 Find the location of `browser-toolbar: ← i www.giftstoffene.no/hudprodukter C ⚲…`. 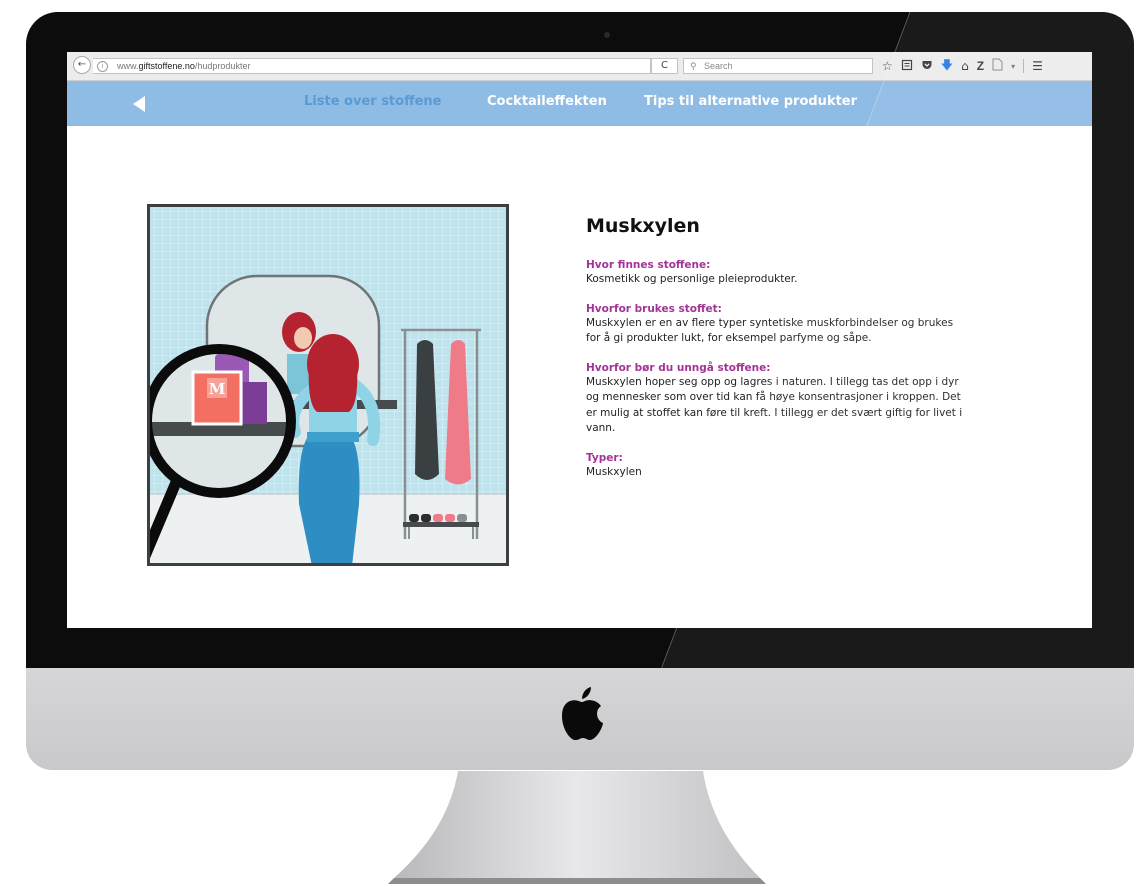

browser-toolbar: ← i www.giftstoffene.no/hudprodukter C ⚲… is located at coordinates (579, 66).